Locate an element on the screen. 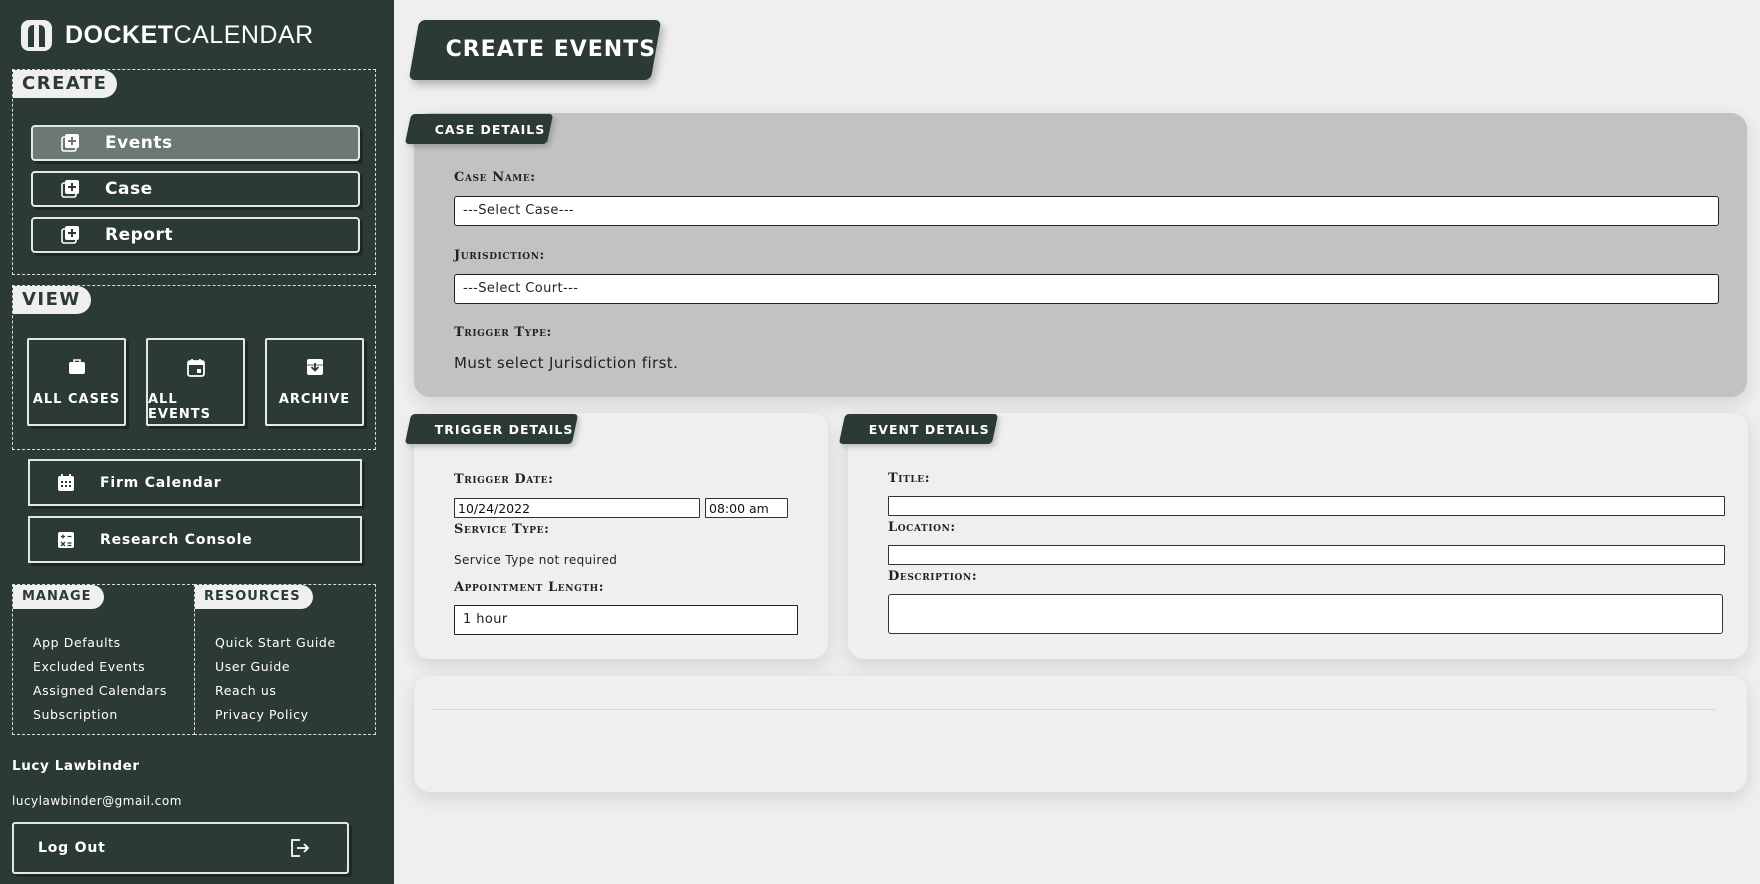 This screenshot has height=884, width=1760. event-description-input is located at coordinates (1305, 614).